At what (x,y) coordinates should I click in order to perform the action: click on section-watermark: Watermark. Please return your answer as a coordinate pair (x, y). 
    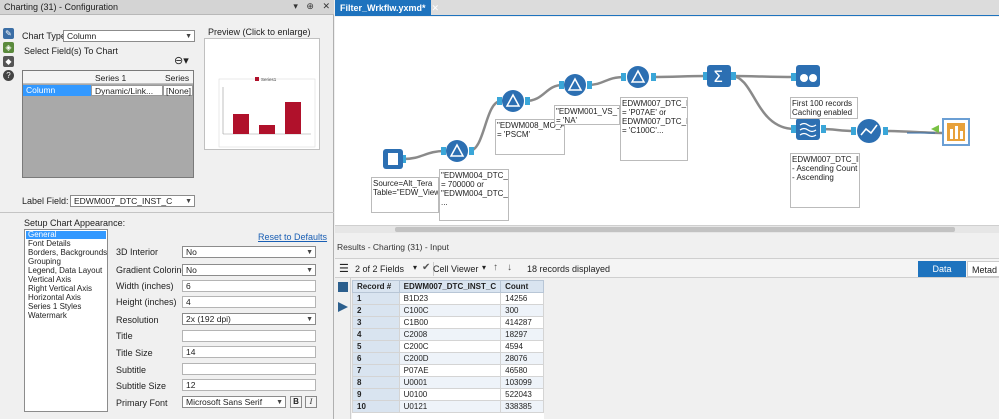
    Looking at the image, I should click on (66, 316).